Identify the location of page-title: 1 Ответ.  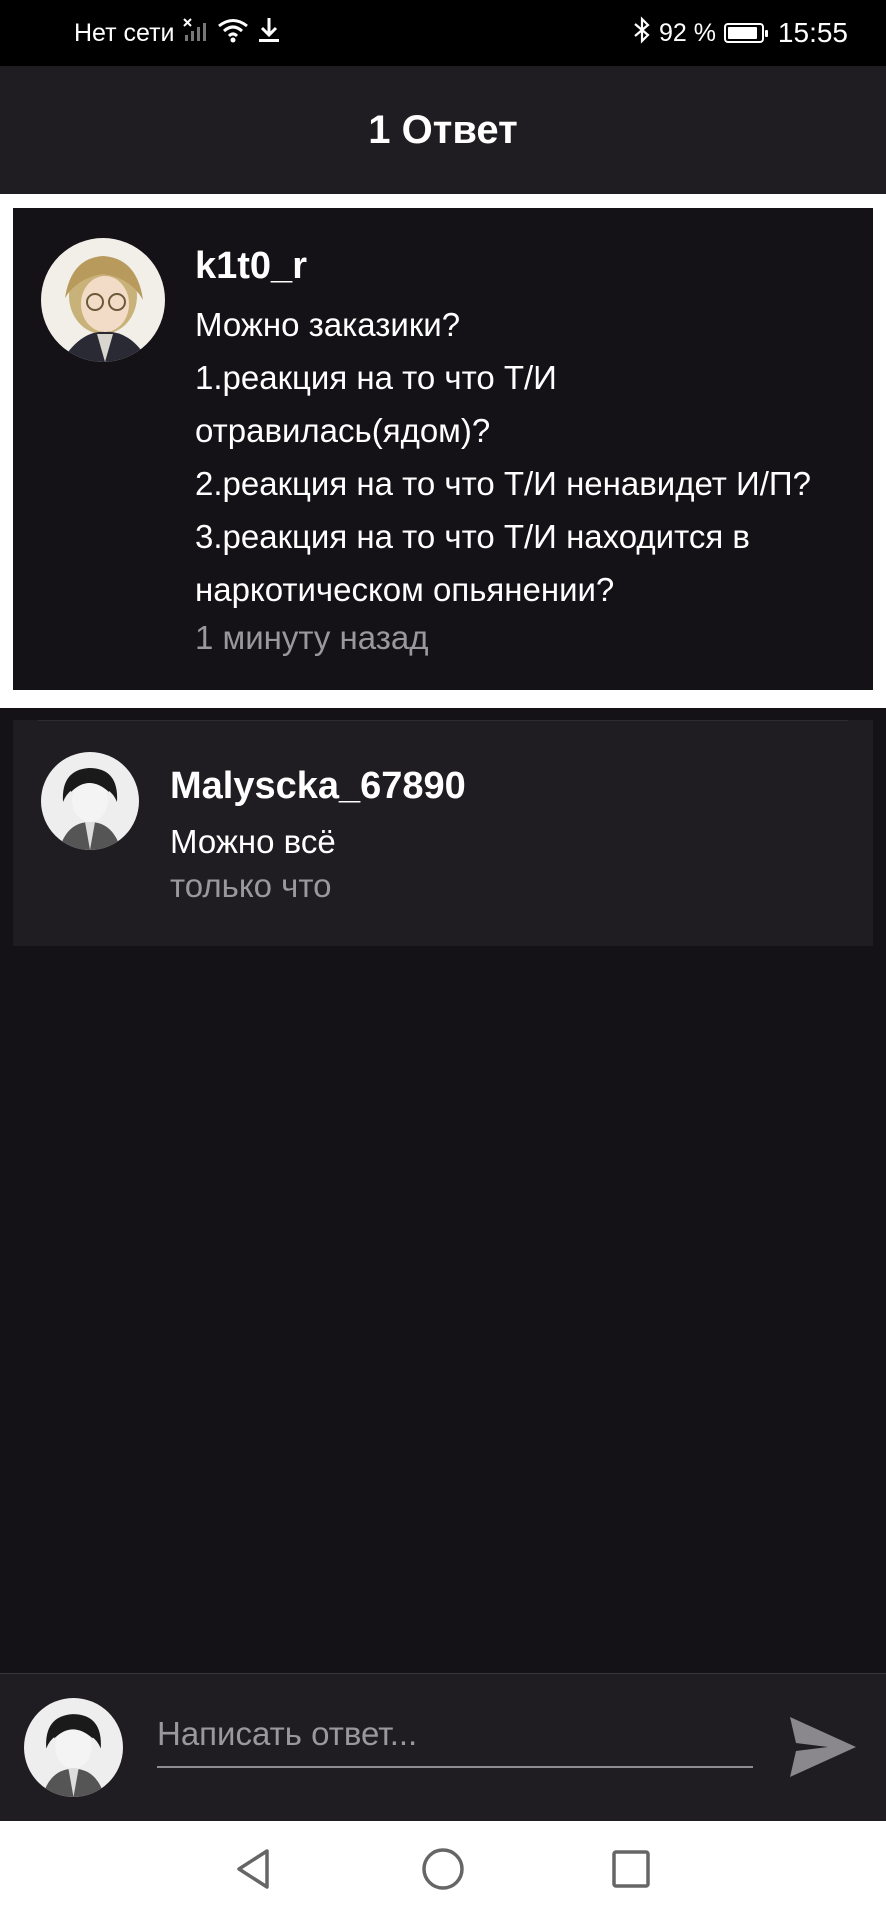
(443, 129).